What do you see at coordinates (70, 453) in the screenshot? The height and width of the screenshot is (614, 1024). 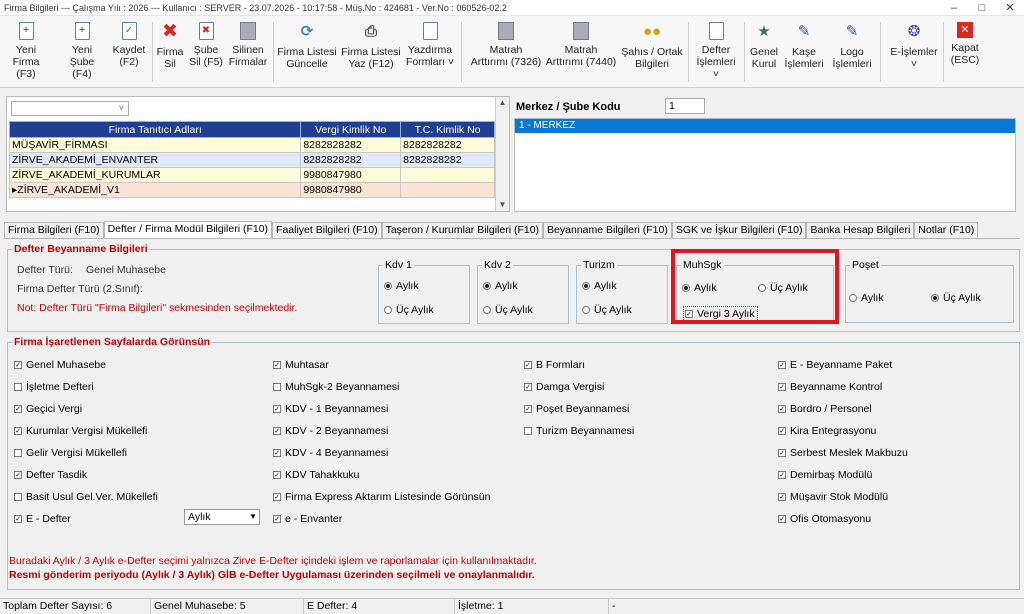 I see `page-checkbox: Gelir Vergisi Mükellefi` at bounding box center [70, 453].